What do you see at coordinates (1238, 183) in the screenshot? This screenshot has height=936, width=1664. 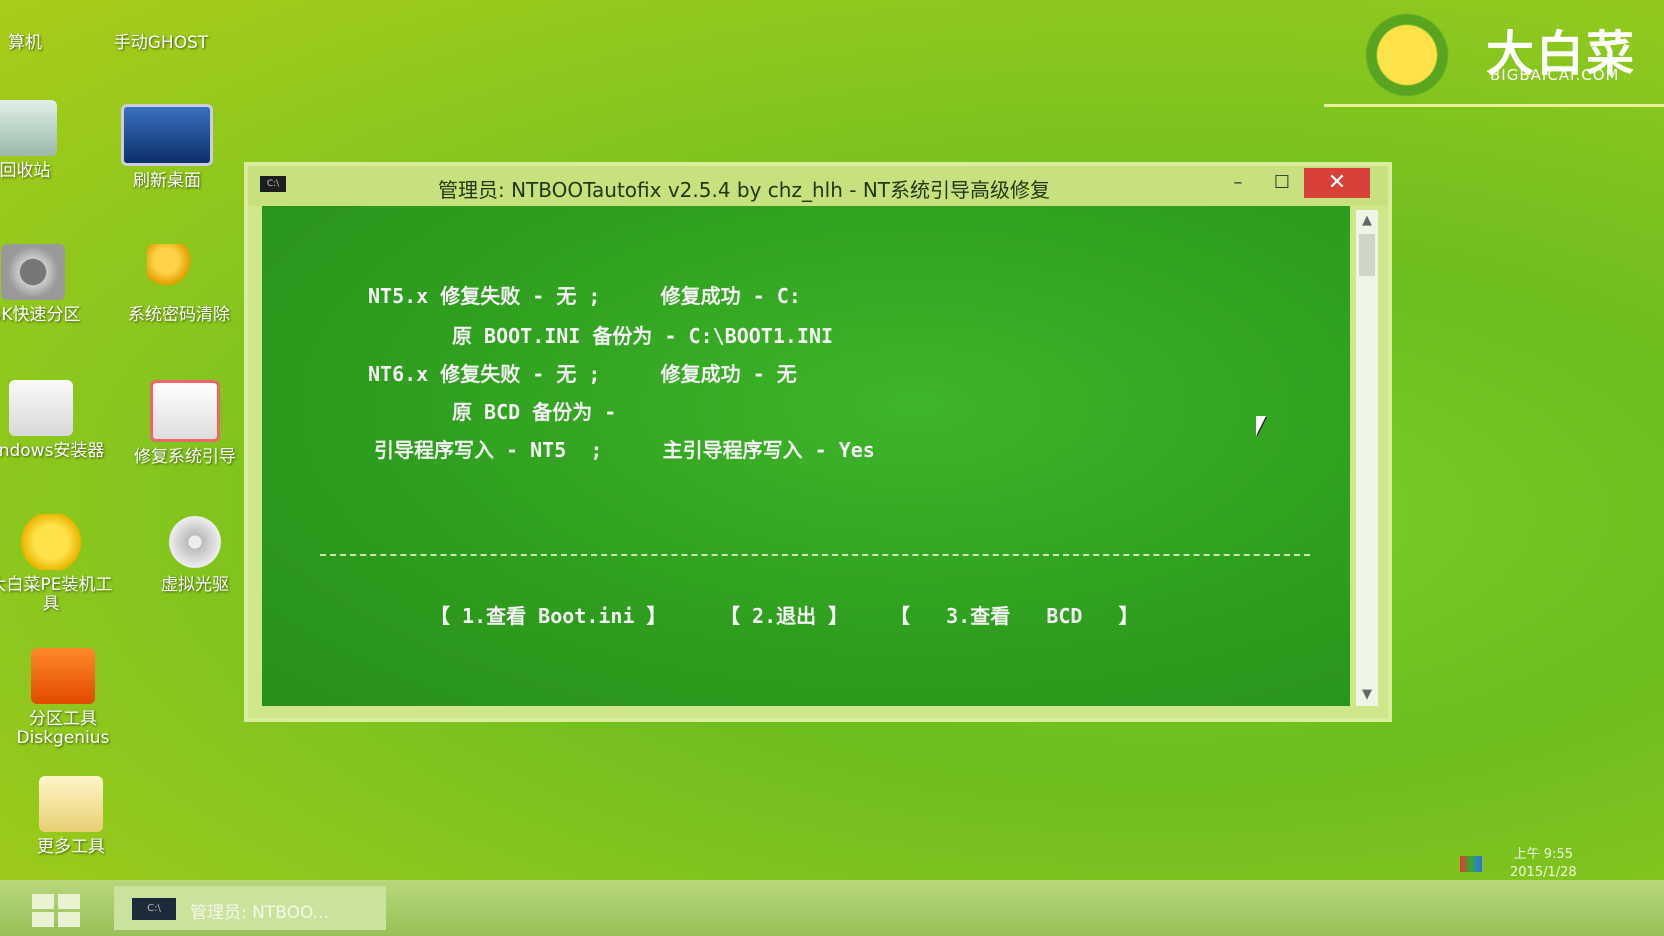 I see `minimize-button: –` at bounding box center [1238, 183].